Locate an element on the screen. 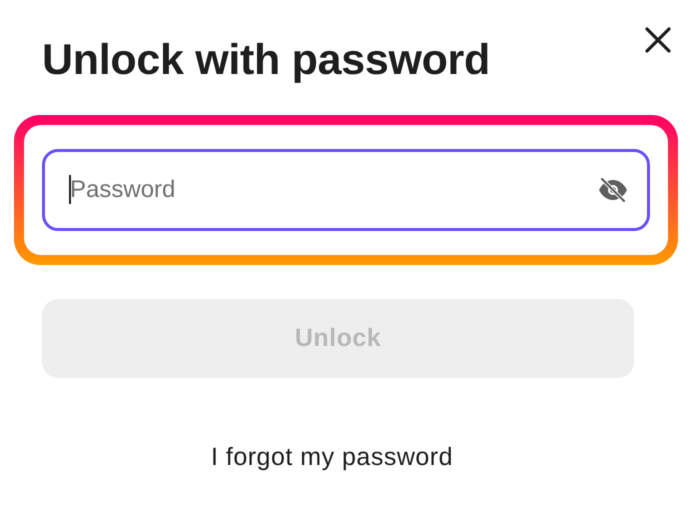  text-caret is located at coordinates (70, 189).